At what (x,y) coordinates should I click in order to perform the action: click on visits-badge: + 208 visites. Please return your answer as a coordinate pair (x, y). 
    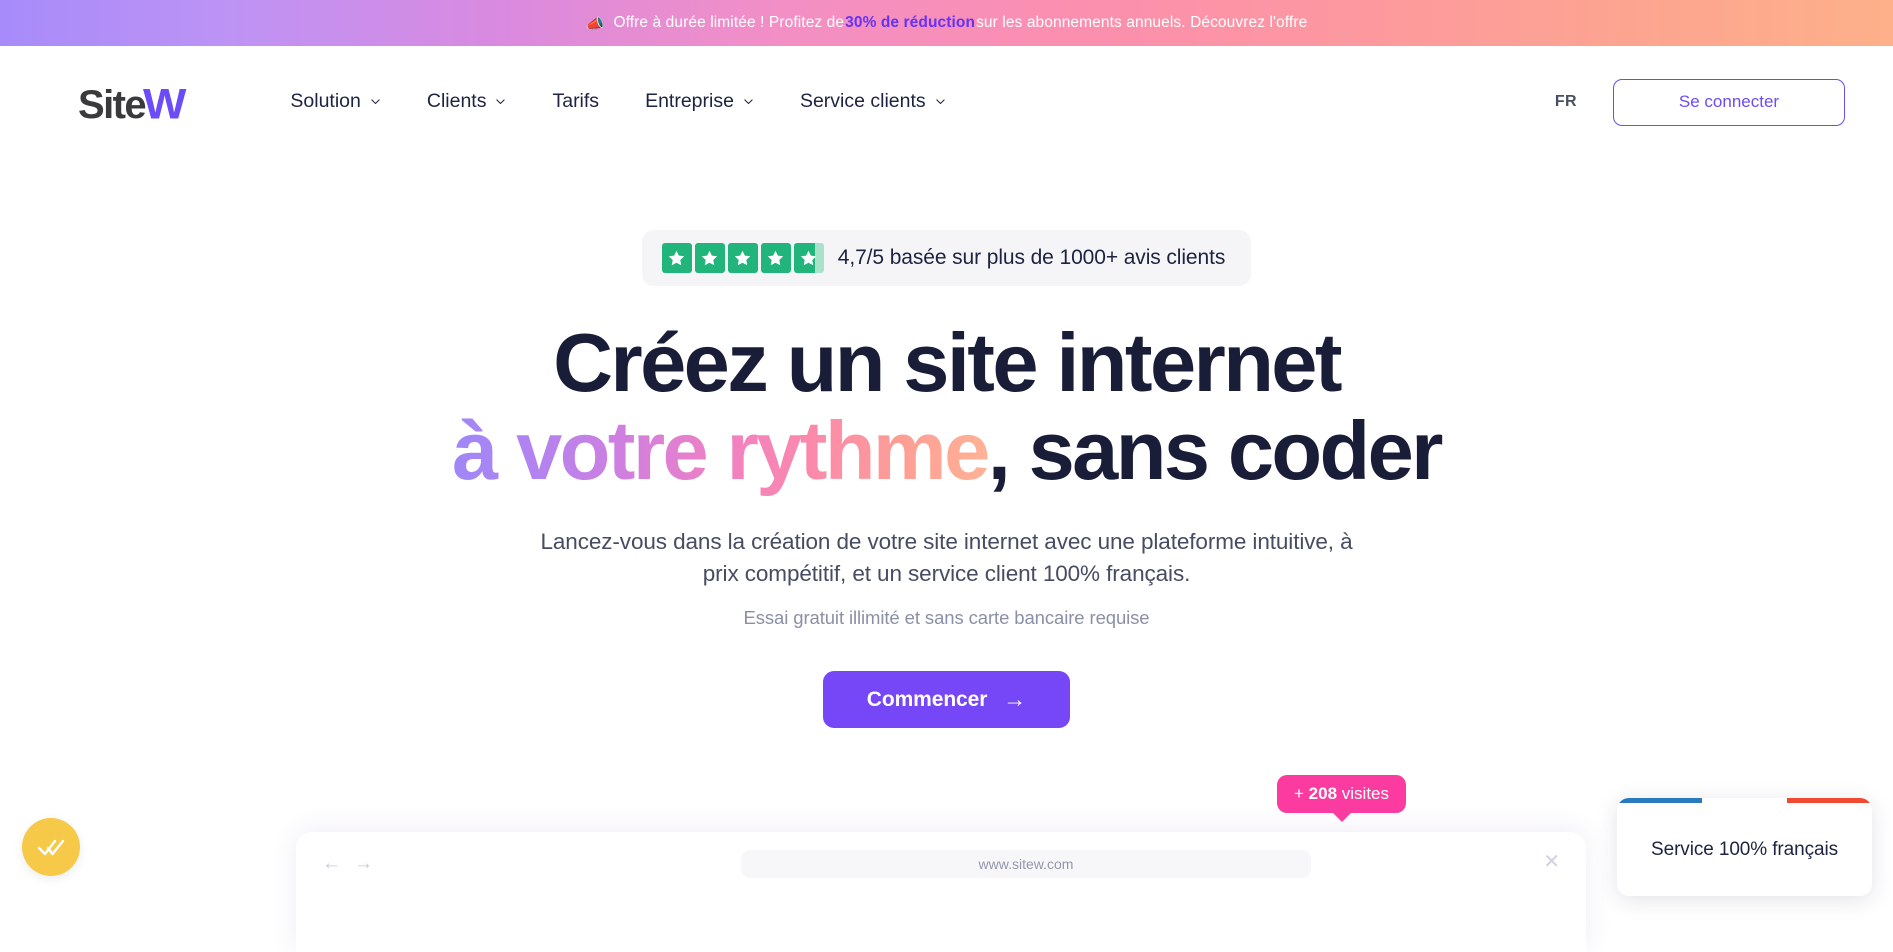
    Looking at the image, I should click on (1342, 794).